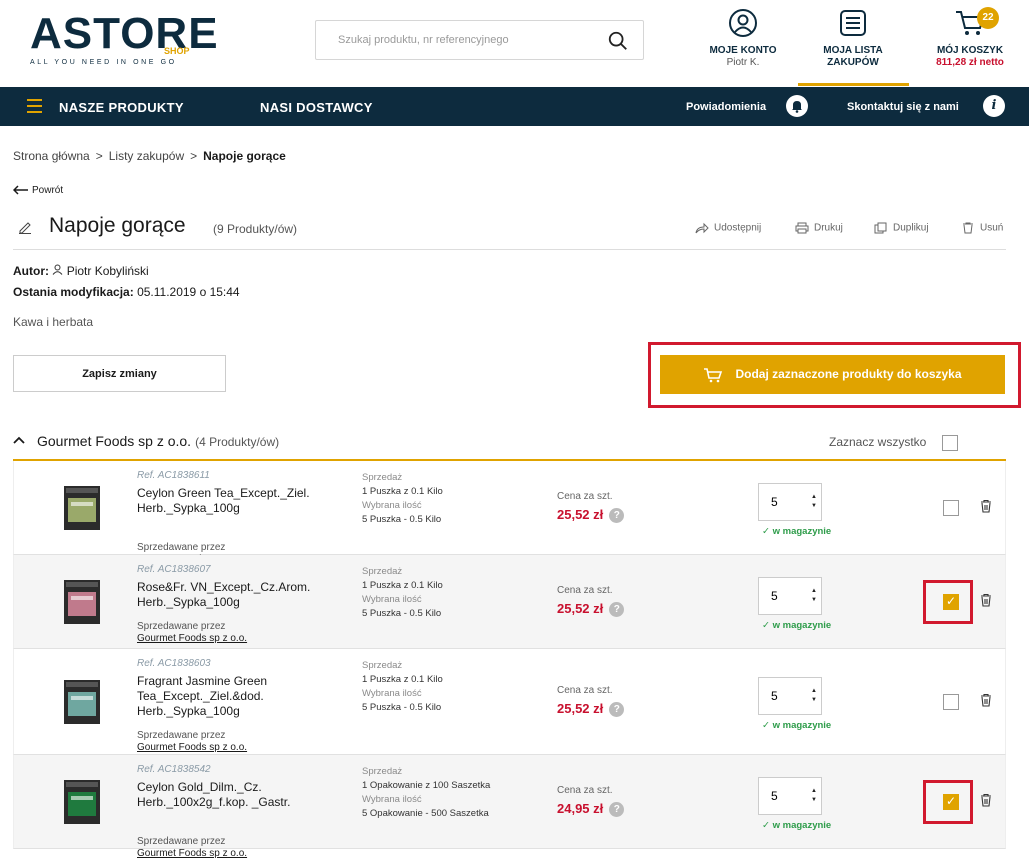 The height and width of the screenshot is (867, 1029). Describe the element at coordinates (174, 769) in the screenshot. I see `product-ref: Ref. AC1838542` at that location.